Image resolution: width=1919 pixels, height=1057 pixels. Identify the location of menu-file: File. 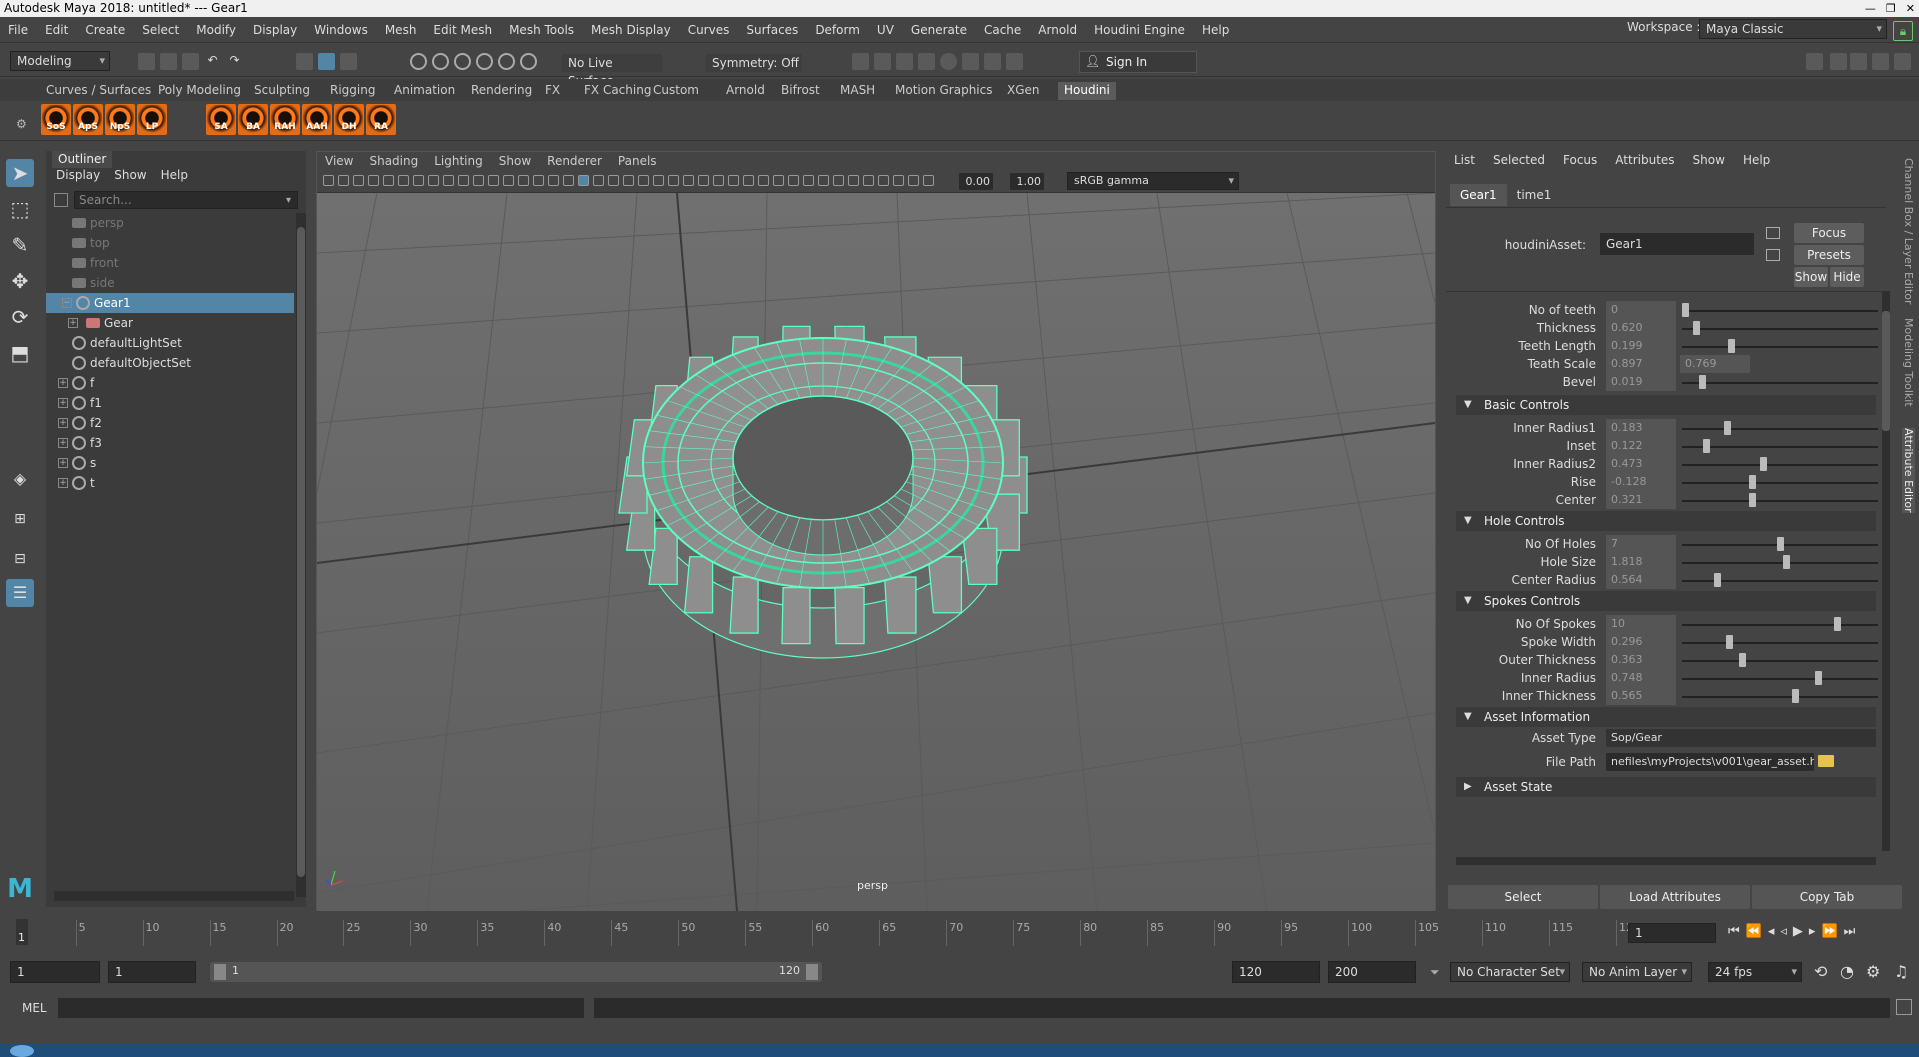
(18, 30).